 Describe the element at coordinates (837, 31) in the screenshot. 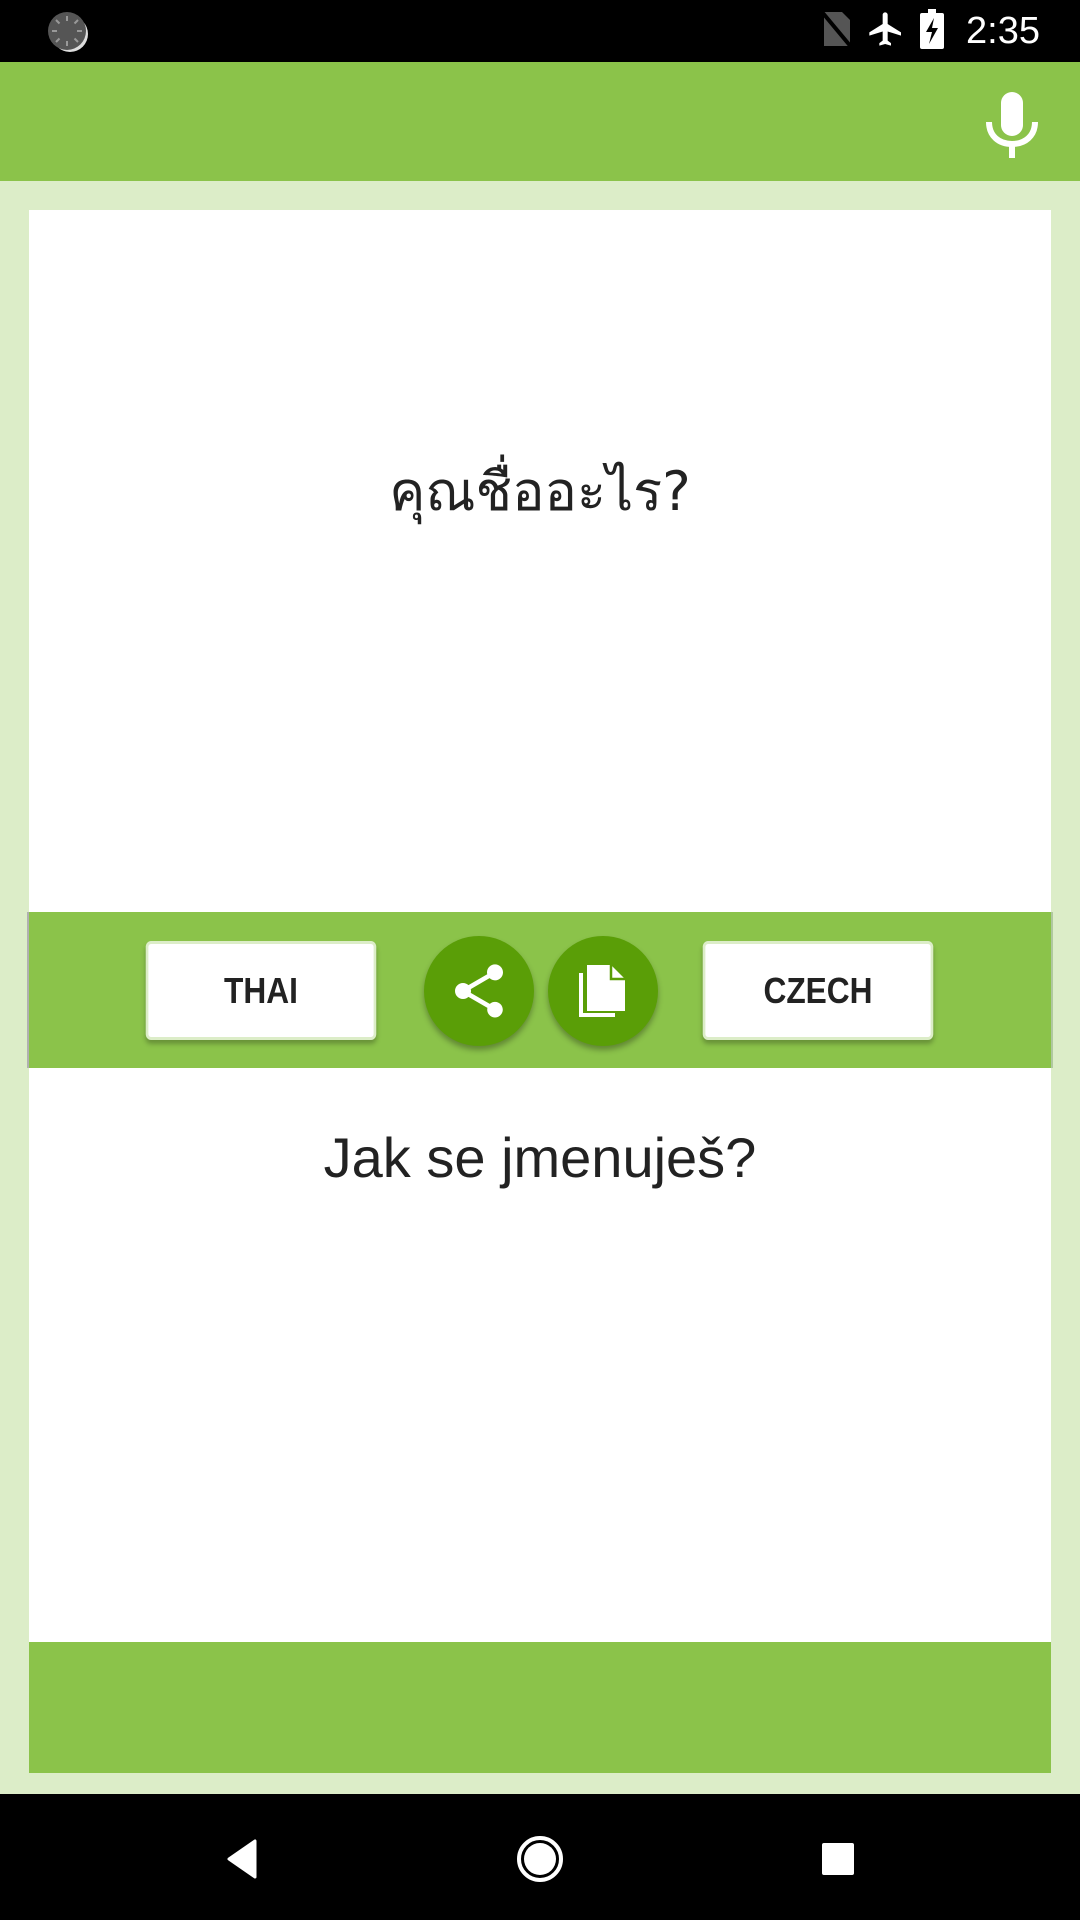

I see `no-sim-icon` at that location.